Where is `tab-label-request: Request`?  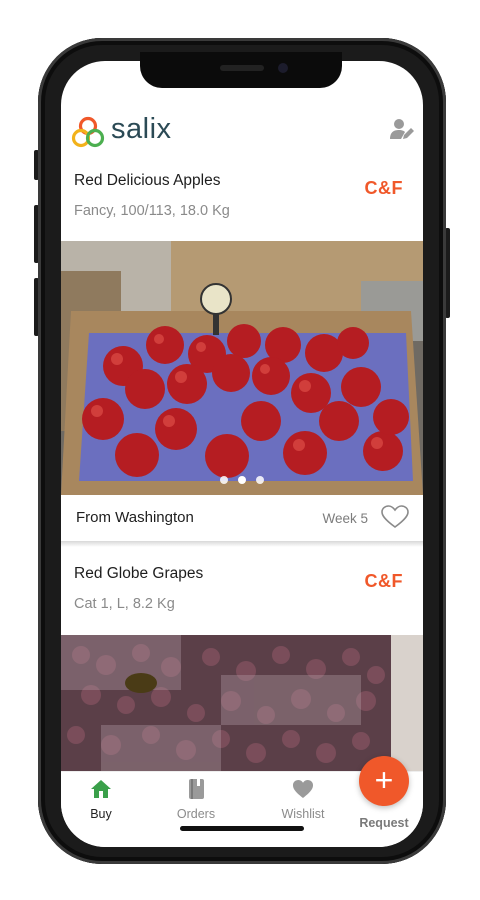
tab-label-request: Request is located at coordinates (384, 823).